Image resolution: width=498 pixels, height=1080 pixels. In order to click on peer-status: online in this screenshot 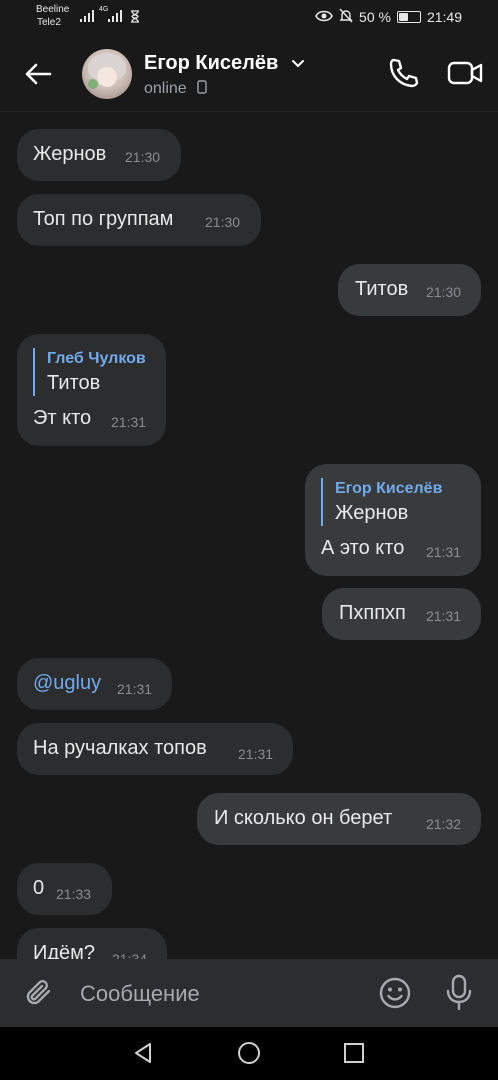, I will do `click(175, 89)`.